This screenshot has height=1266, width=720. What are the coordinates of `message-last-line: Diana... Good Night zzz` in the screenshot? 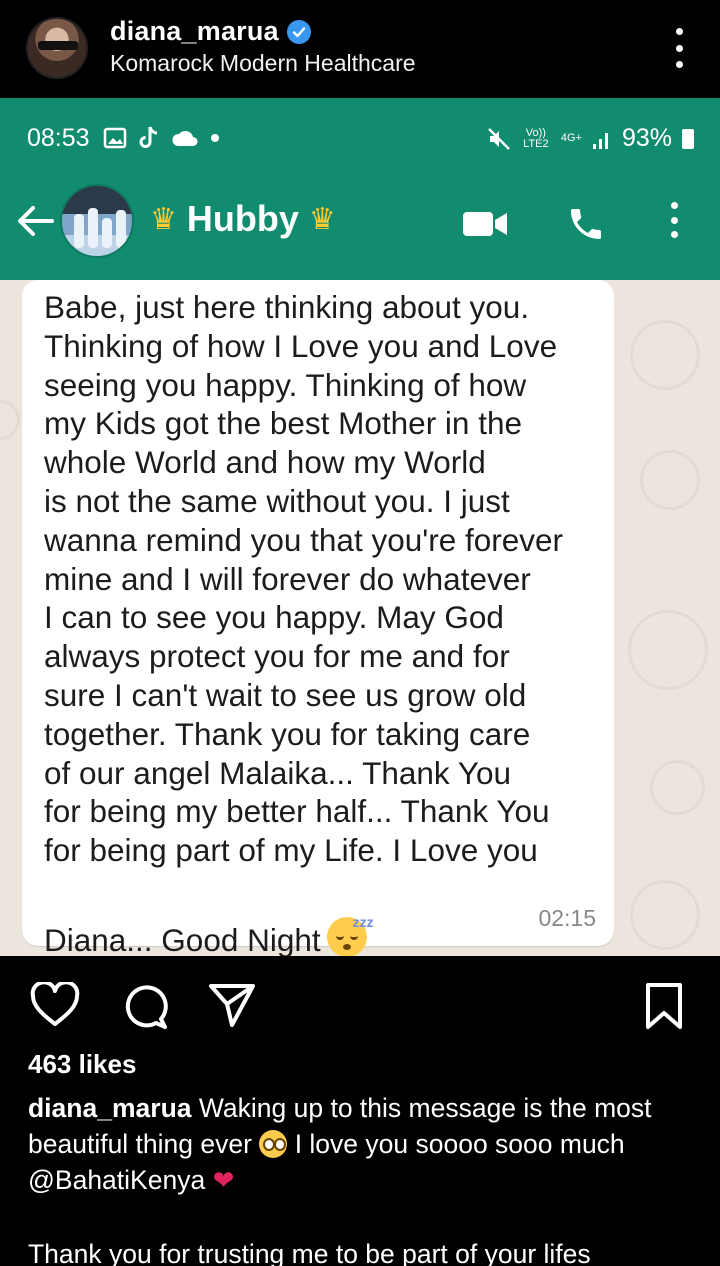 It's located at (319, 917).